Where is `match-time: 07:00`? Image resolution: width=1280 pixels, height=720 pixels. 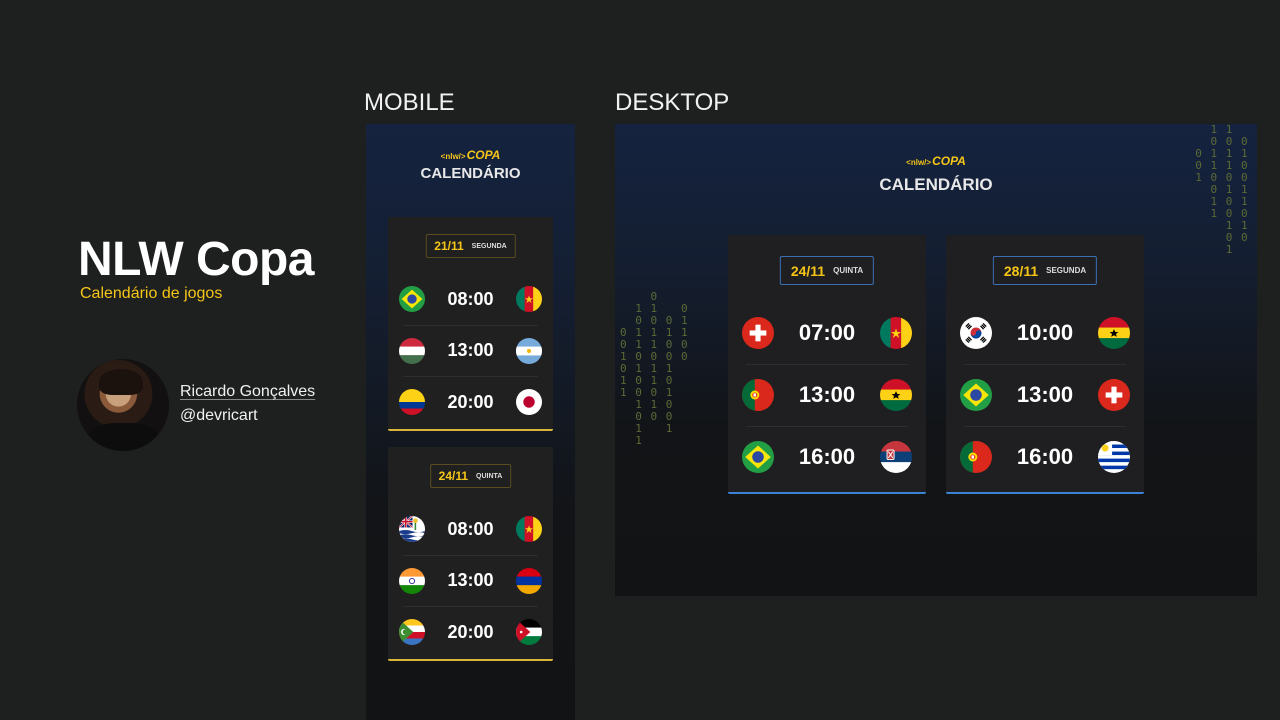
match-time: 07:00 is located at coordinates (827, 332).